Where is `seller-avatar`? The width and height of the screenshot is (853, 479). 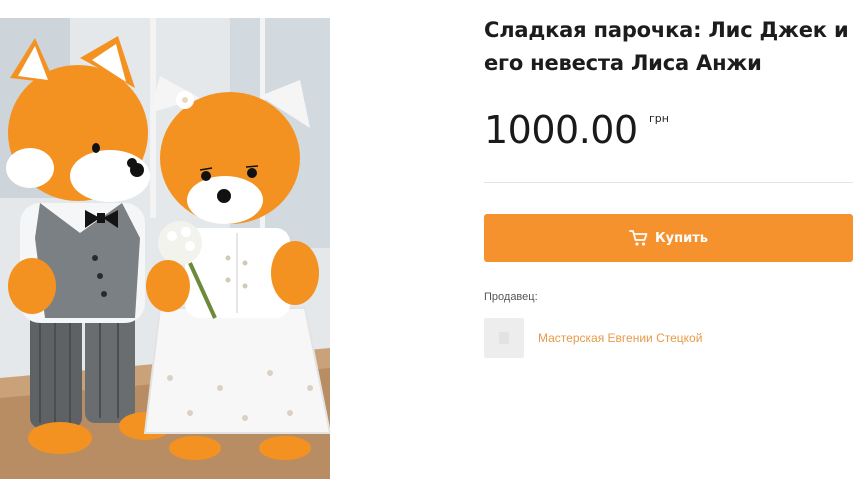 seller-avatar is located at coordinates (504, 338).